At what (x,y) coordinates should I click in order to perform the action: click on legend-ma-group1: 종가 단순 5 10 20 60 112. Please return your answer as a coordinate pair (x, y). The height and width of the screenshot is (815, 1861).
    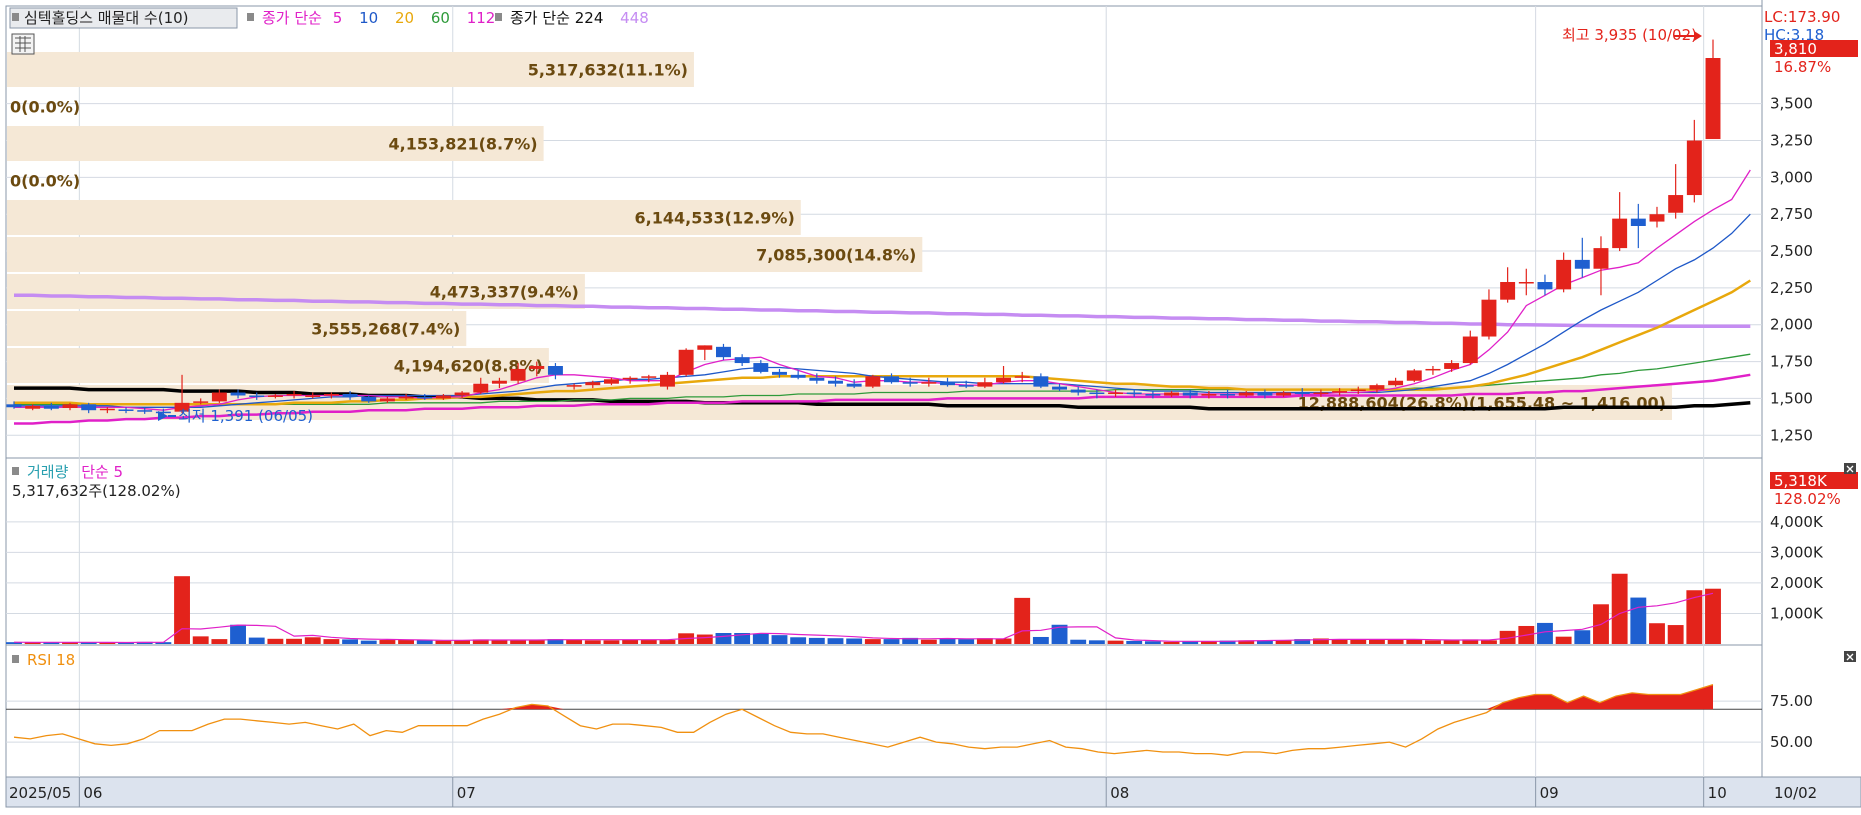
    Looking at the image, I should click on (378, 18).